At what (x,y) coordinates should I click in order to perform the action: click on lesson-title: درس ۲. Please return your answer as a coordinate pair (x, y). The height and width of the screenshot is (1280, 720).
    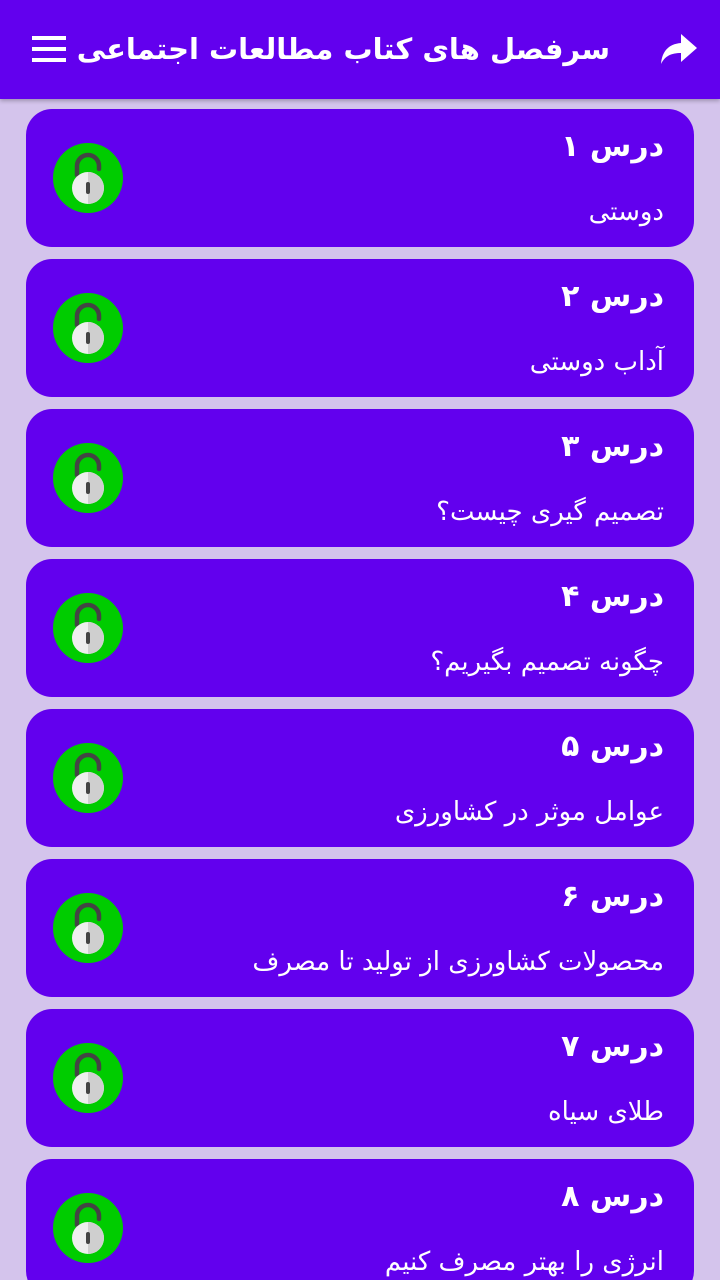
    Looking at the image, I should click on (612, 296).